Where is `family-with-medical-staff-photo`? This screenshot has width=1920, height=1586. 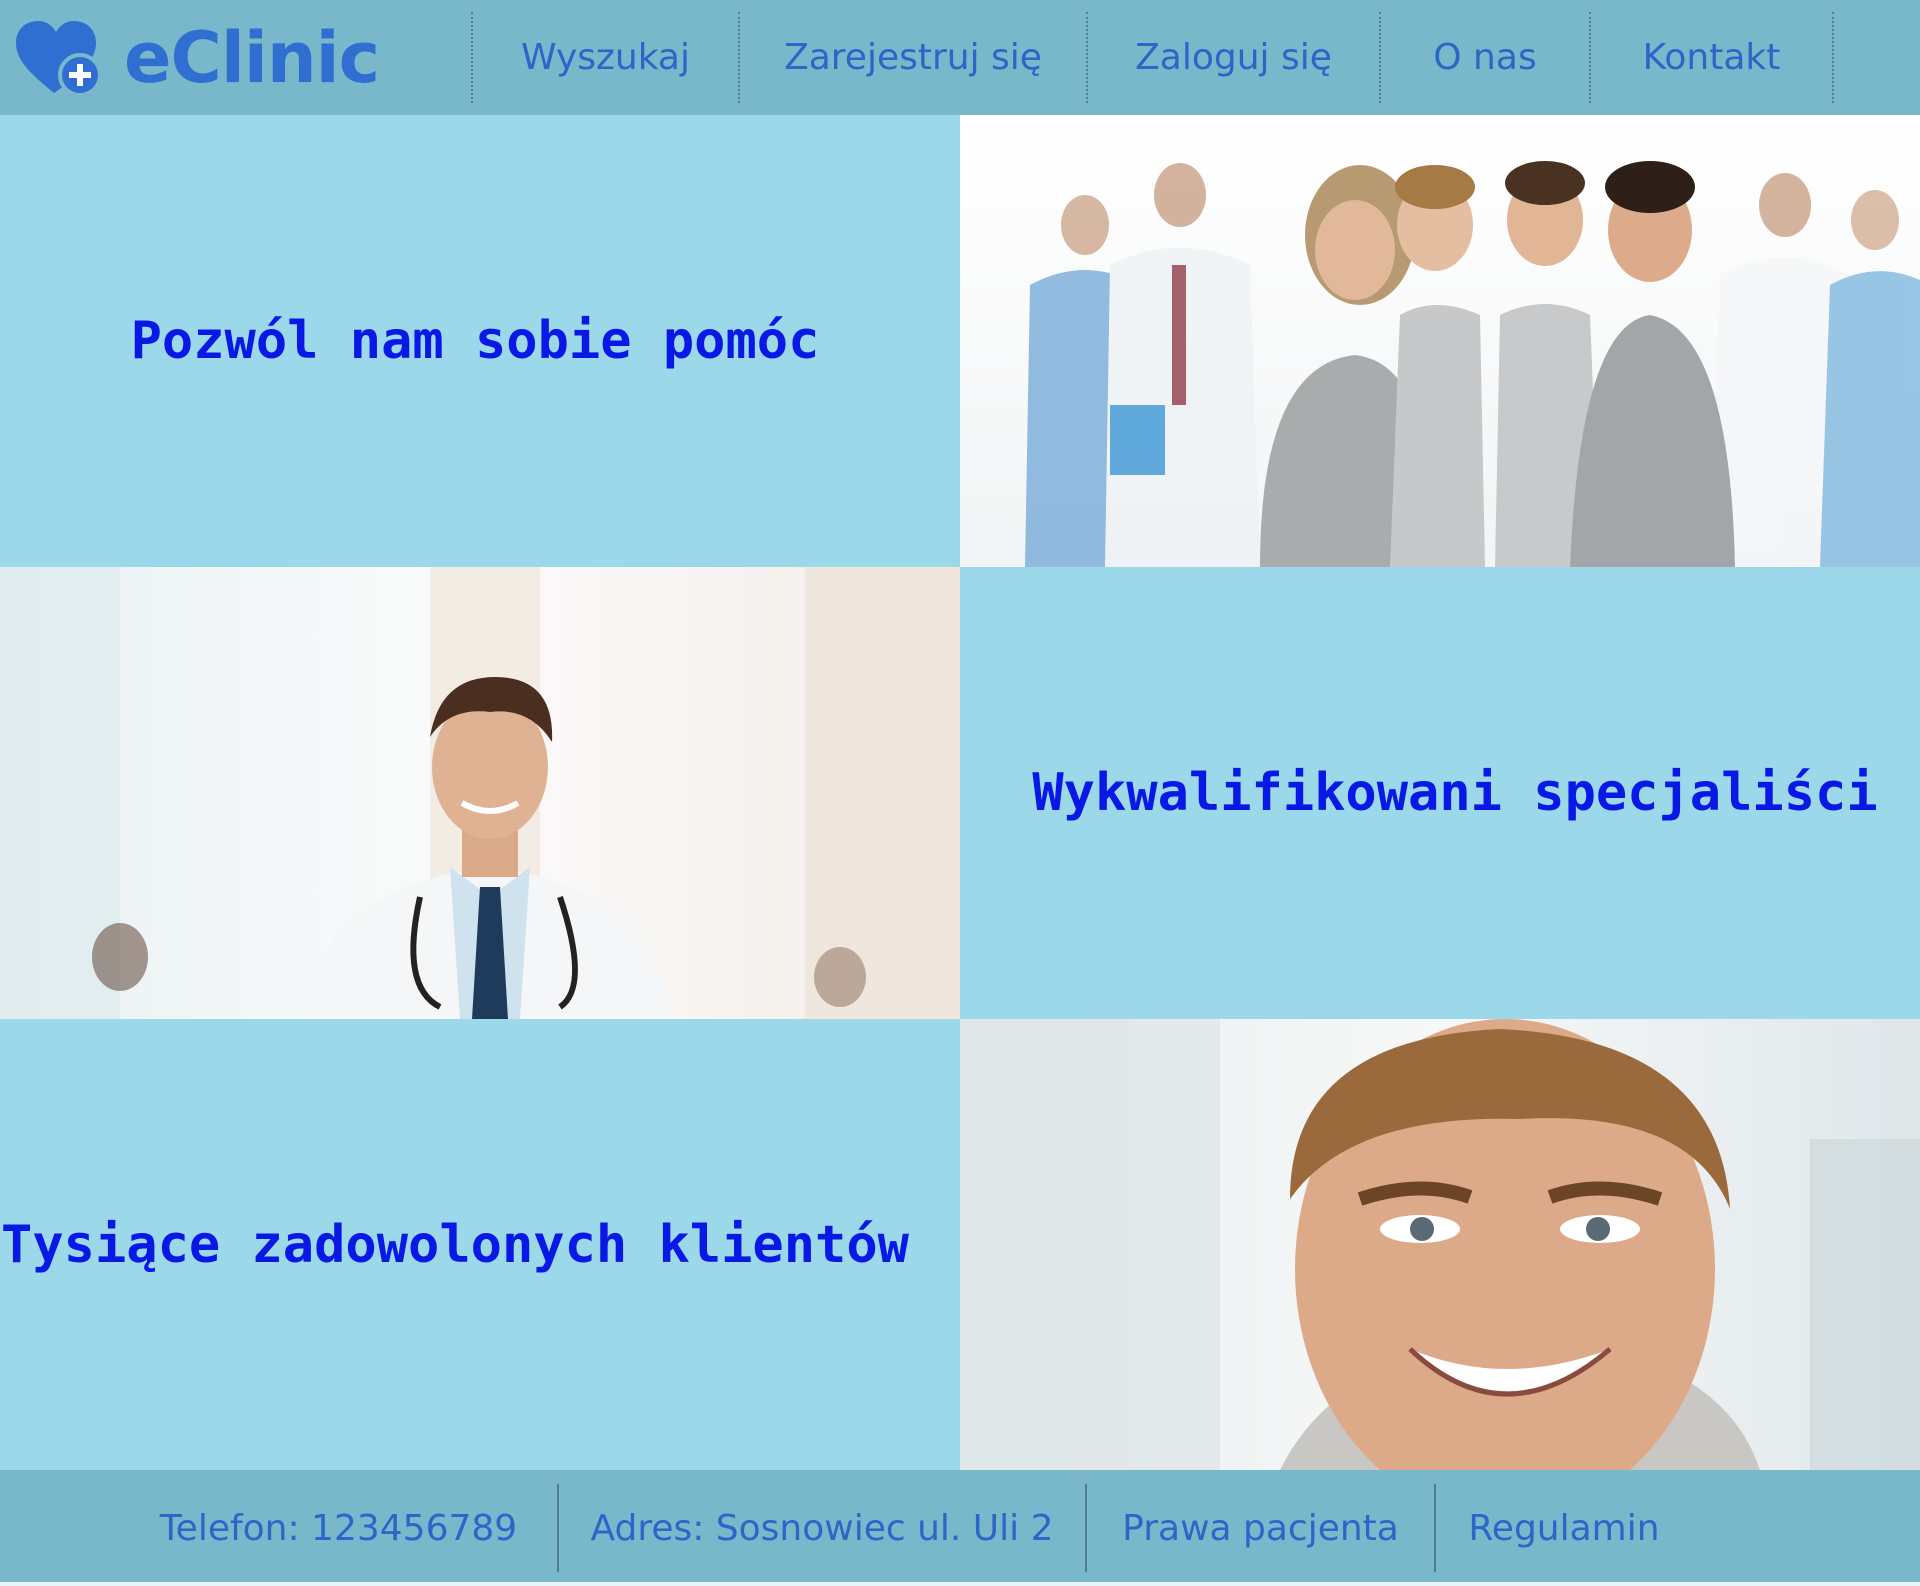
family-with-medical-staff-photo is located at coordinates (1440, 341).